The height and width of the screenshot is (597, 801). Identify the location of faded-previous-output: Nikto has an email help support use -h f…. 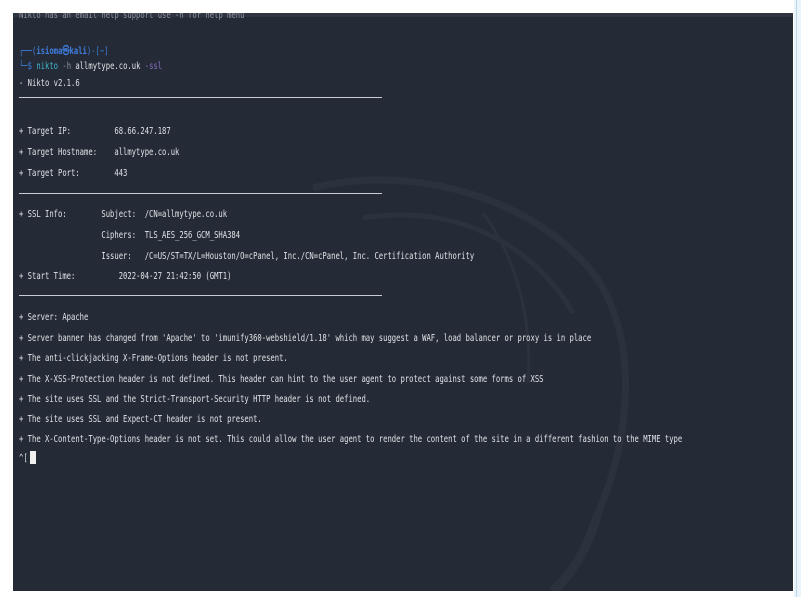
(132, 17).